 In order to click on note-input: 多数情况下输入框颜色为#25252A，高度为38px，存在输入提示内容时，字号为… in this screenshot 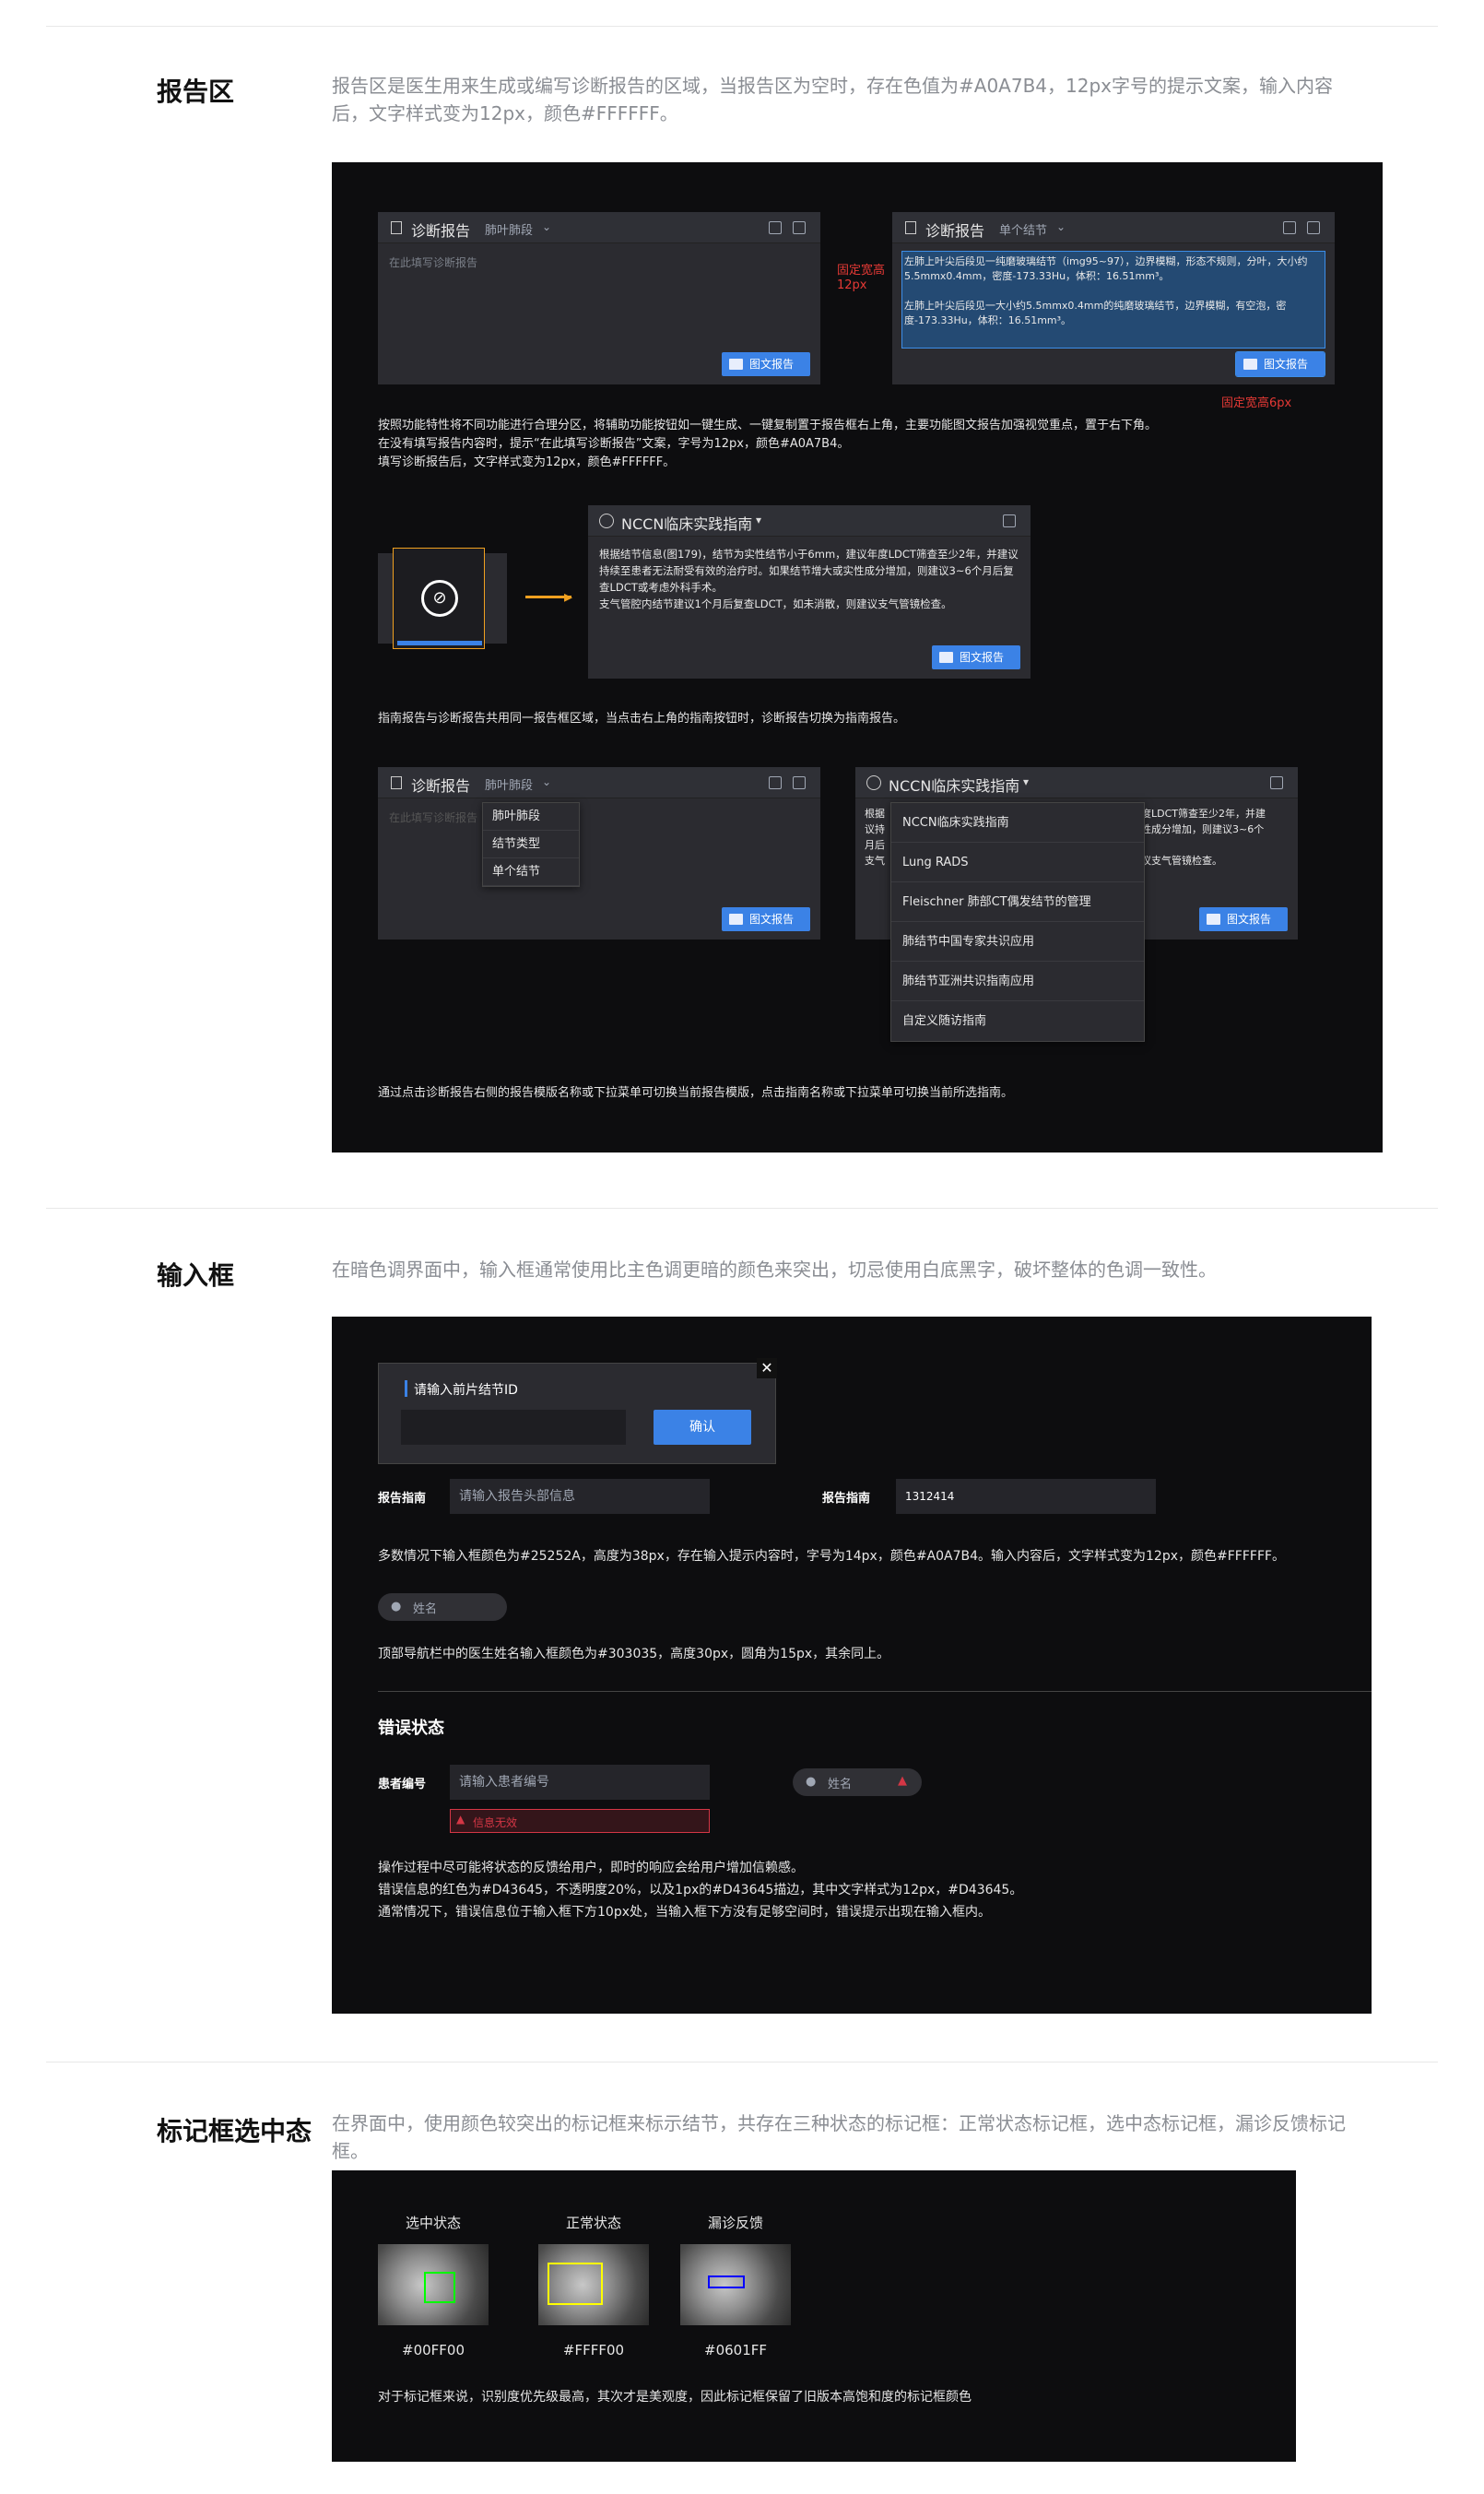, I will do `click(832, 1557)`.